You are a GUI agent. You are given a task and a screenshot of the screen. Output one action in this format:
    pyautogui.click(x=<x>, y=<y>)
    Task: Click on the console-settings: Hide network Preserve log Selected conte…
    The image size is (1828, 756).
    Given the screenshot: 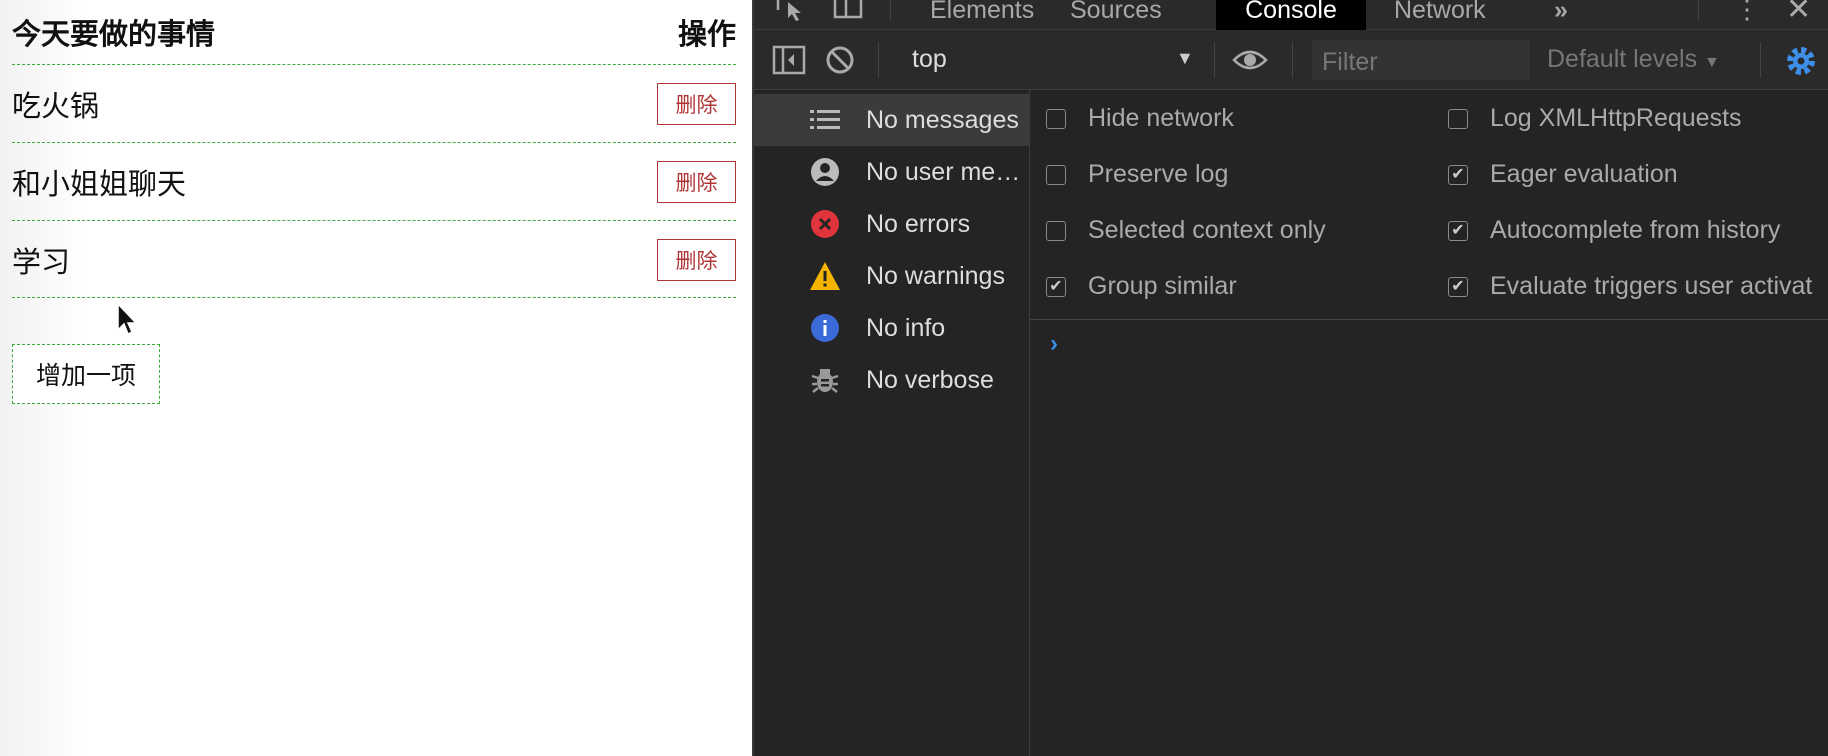 What is the action you would take?
    pyautogui.click(x=1429, y=205)
    